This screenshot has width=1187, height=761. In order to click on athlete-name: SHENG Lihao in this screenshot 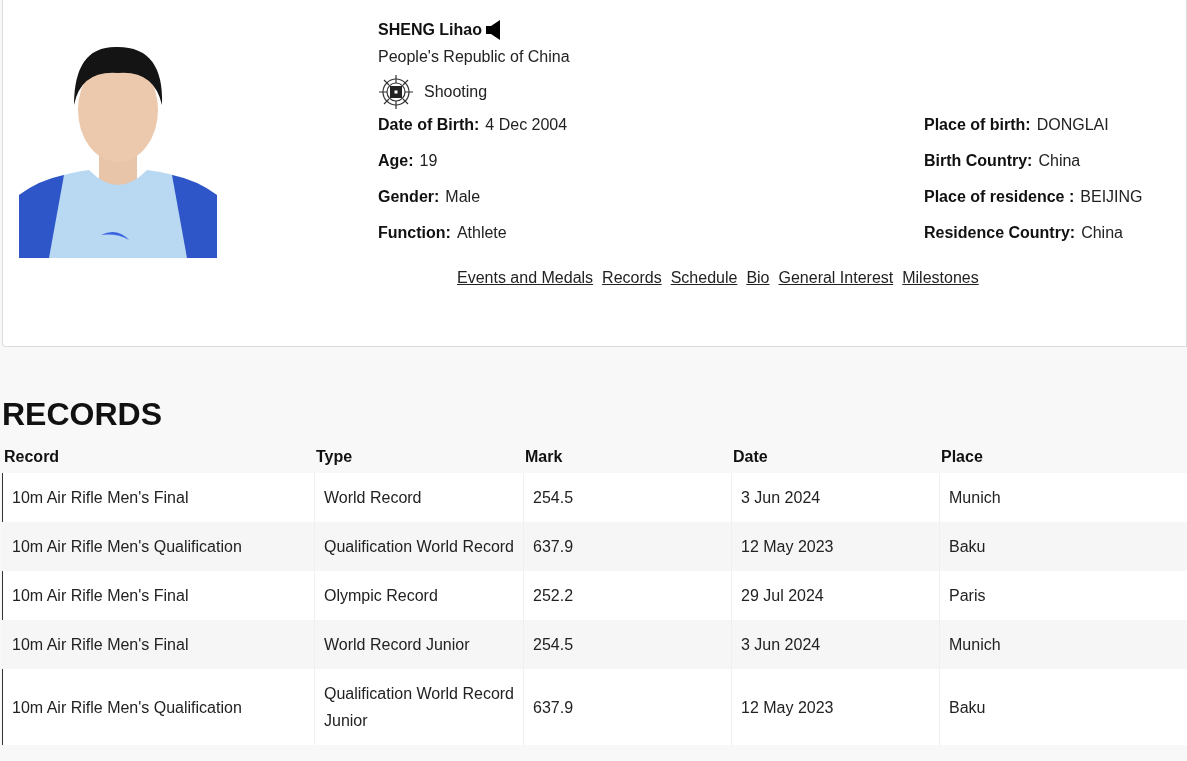, I will do `click(430, 30)`.